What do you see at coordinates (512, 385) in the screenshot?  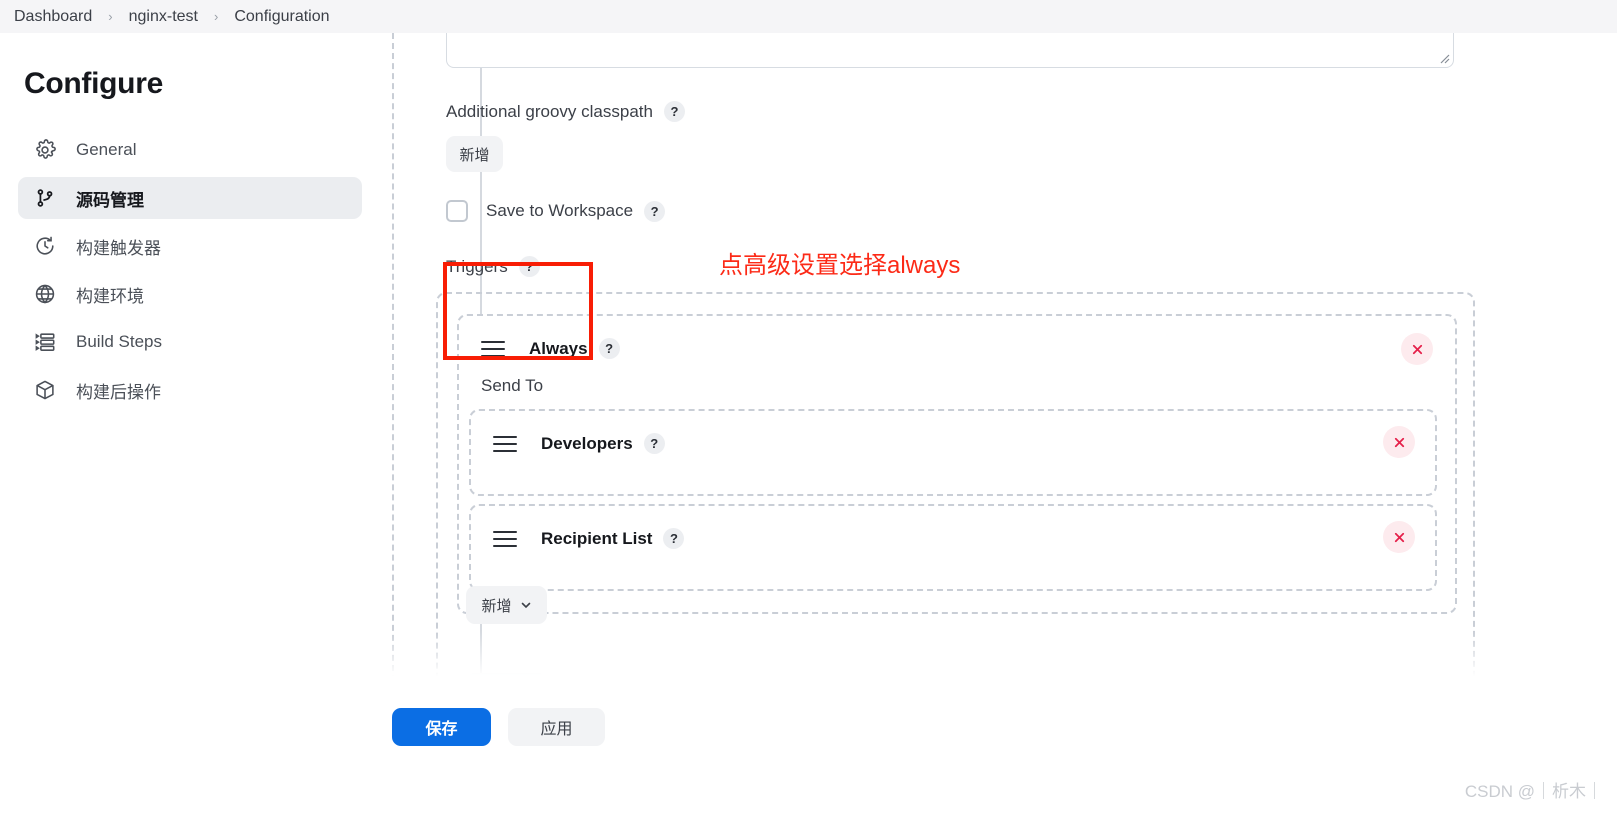 I see `send-to-label: Send To` at bounding box center [512, 385].